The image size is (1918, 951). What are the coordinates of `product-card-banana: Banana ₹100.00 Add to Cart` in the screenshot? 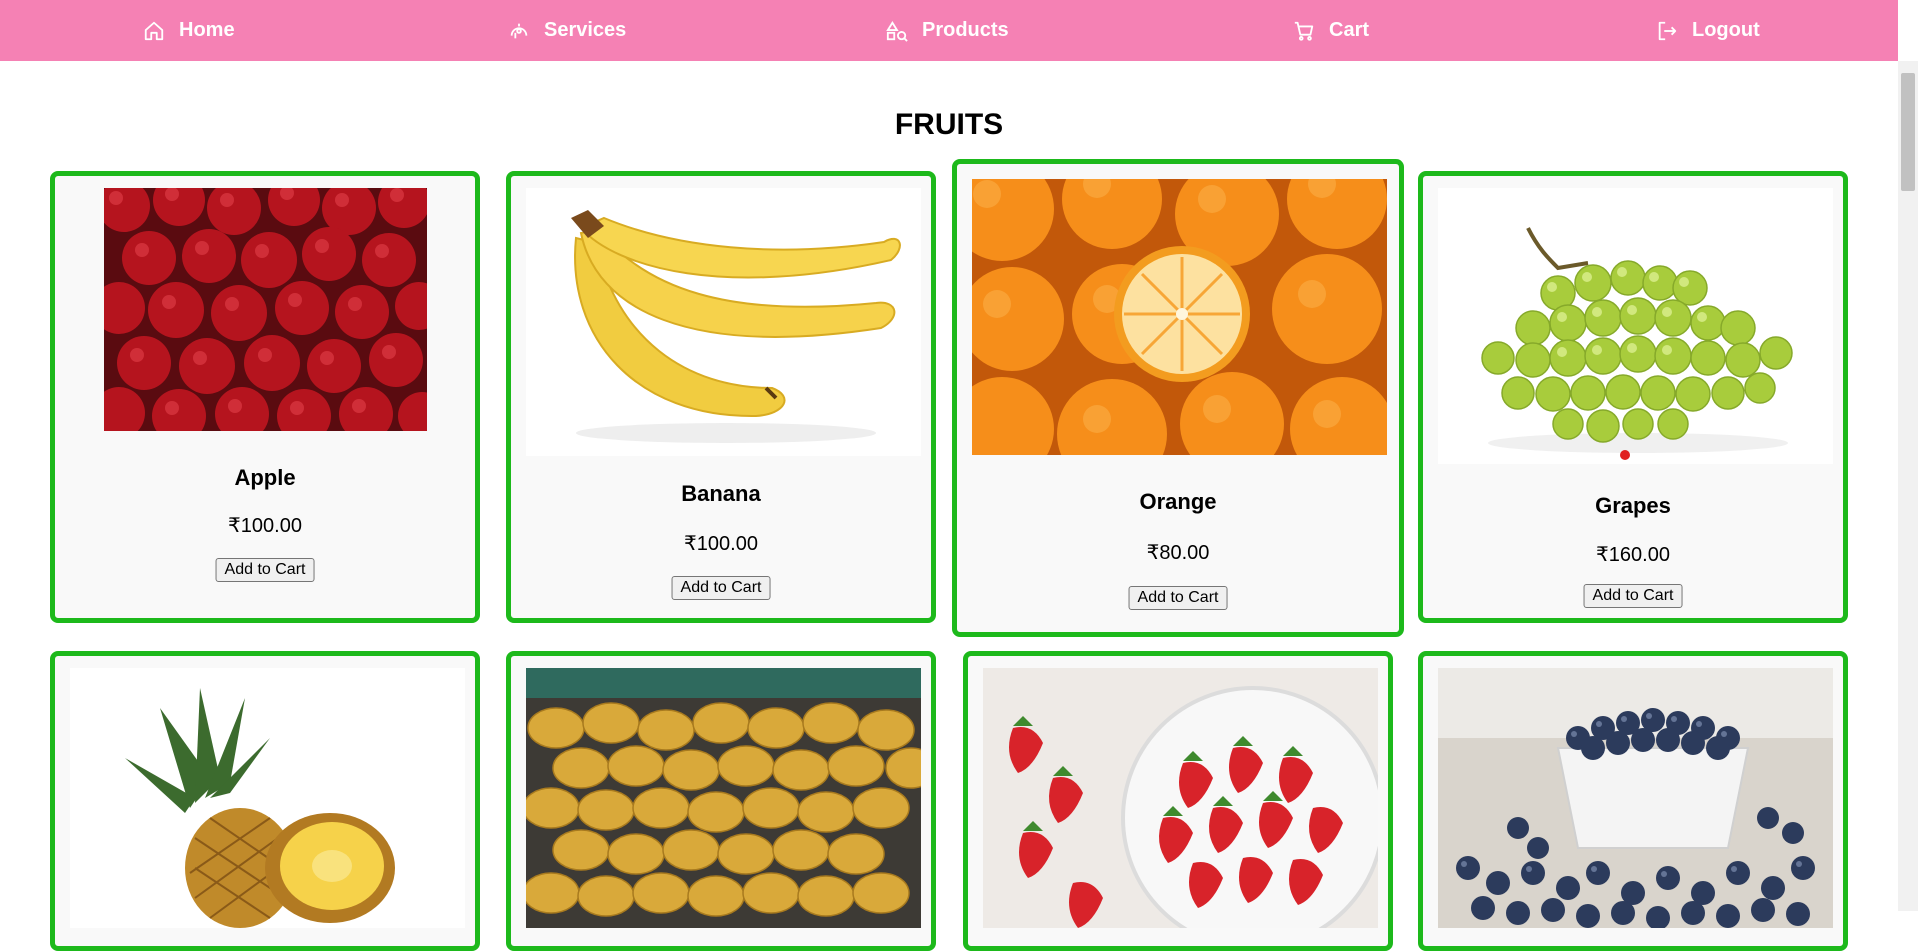 It's located at (721, 397).